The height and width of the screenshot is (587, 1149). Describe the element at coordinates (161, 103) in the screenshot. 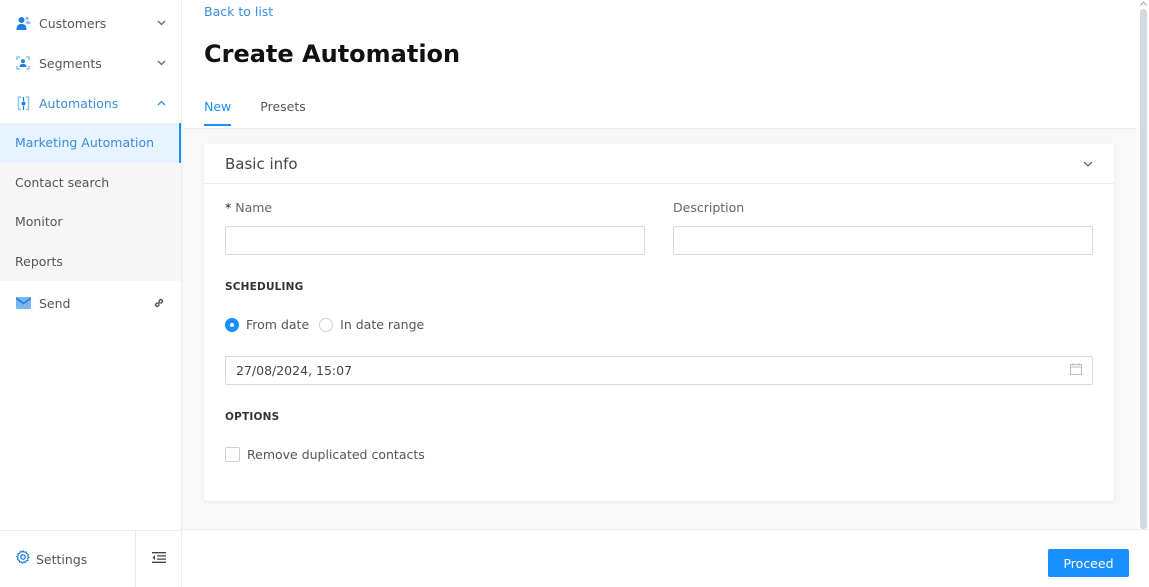

I see `chevron-up-icon` at that location.